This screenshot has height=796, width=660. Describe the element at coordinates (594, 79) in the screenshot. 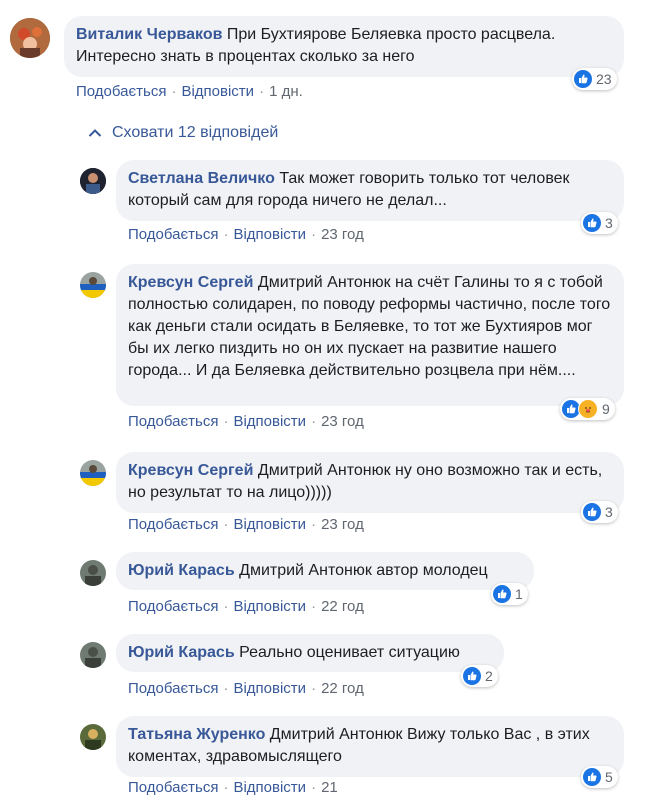

I see `reaction-count: 23` at that location.